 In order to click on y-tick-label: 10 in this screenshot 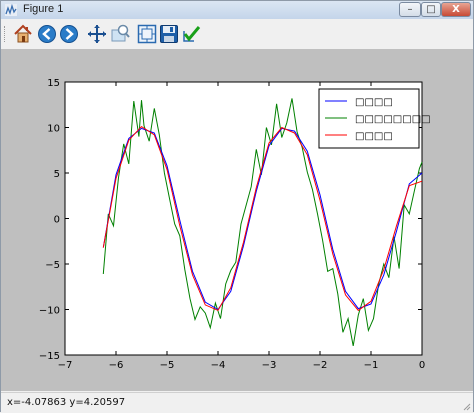, I will do `click(53, 129)`.